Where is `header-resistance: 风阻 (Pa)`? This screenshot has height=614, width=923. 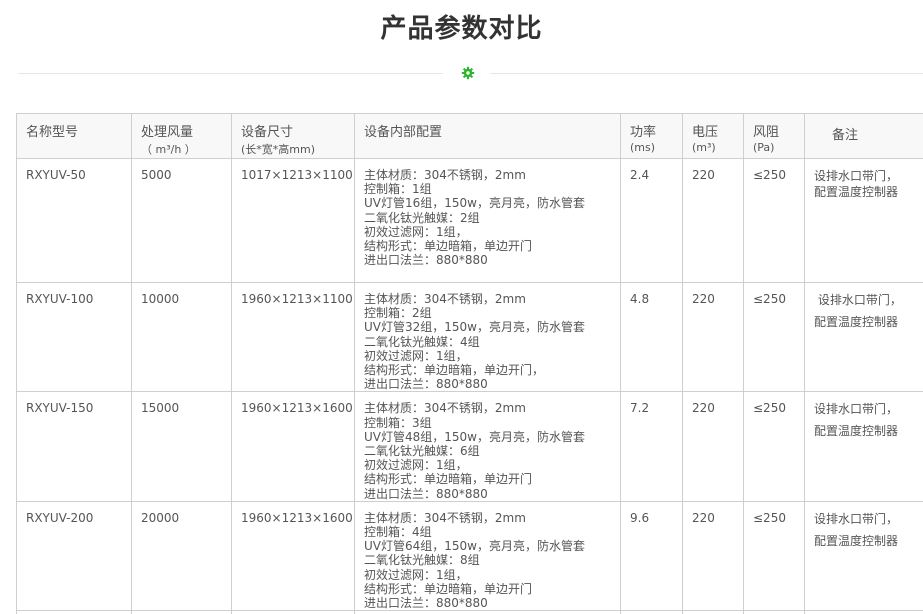
header-resistance: 风阻 (Pa) is located at coordinates (774, 136).